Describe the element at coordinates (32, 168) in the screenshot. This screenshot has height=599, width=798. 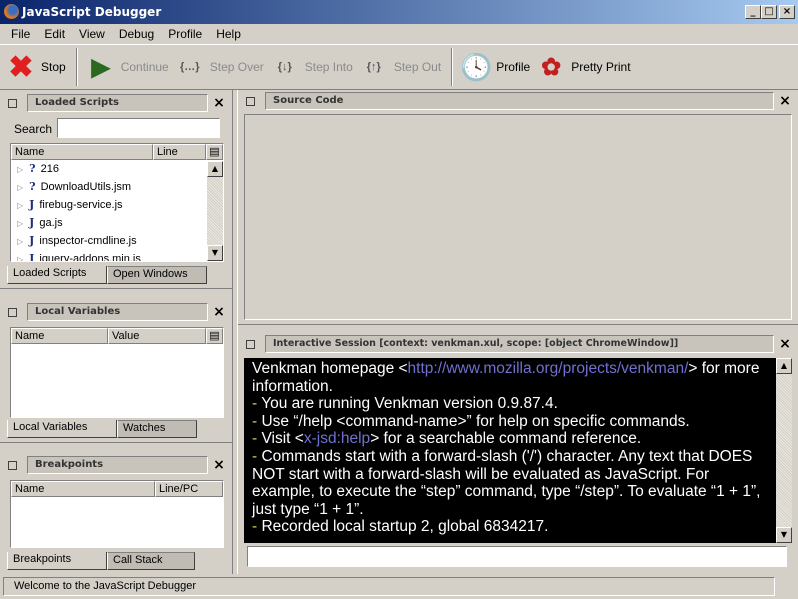
I see `script-type-icon: ?` at that location.